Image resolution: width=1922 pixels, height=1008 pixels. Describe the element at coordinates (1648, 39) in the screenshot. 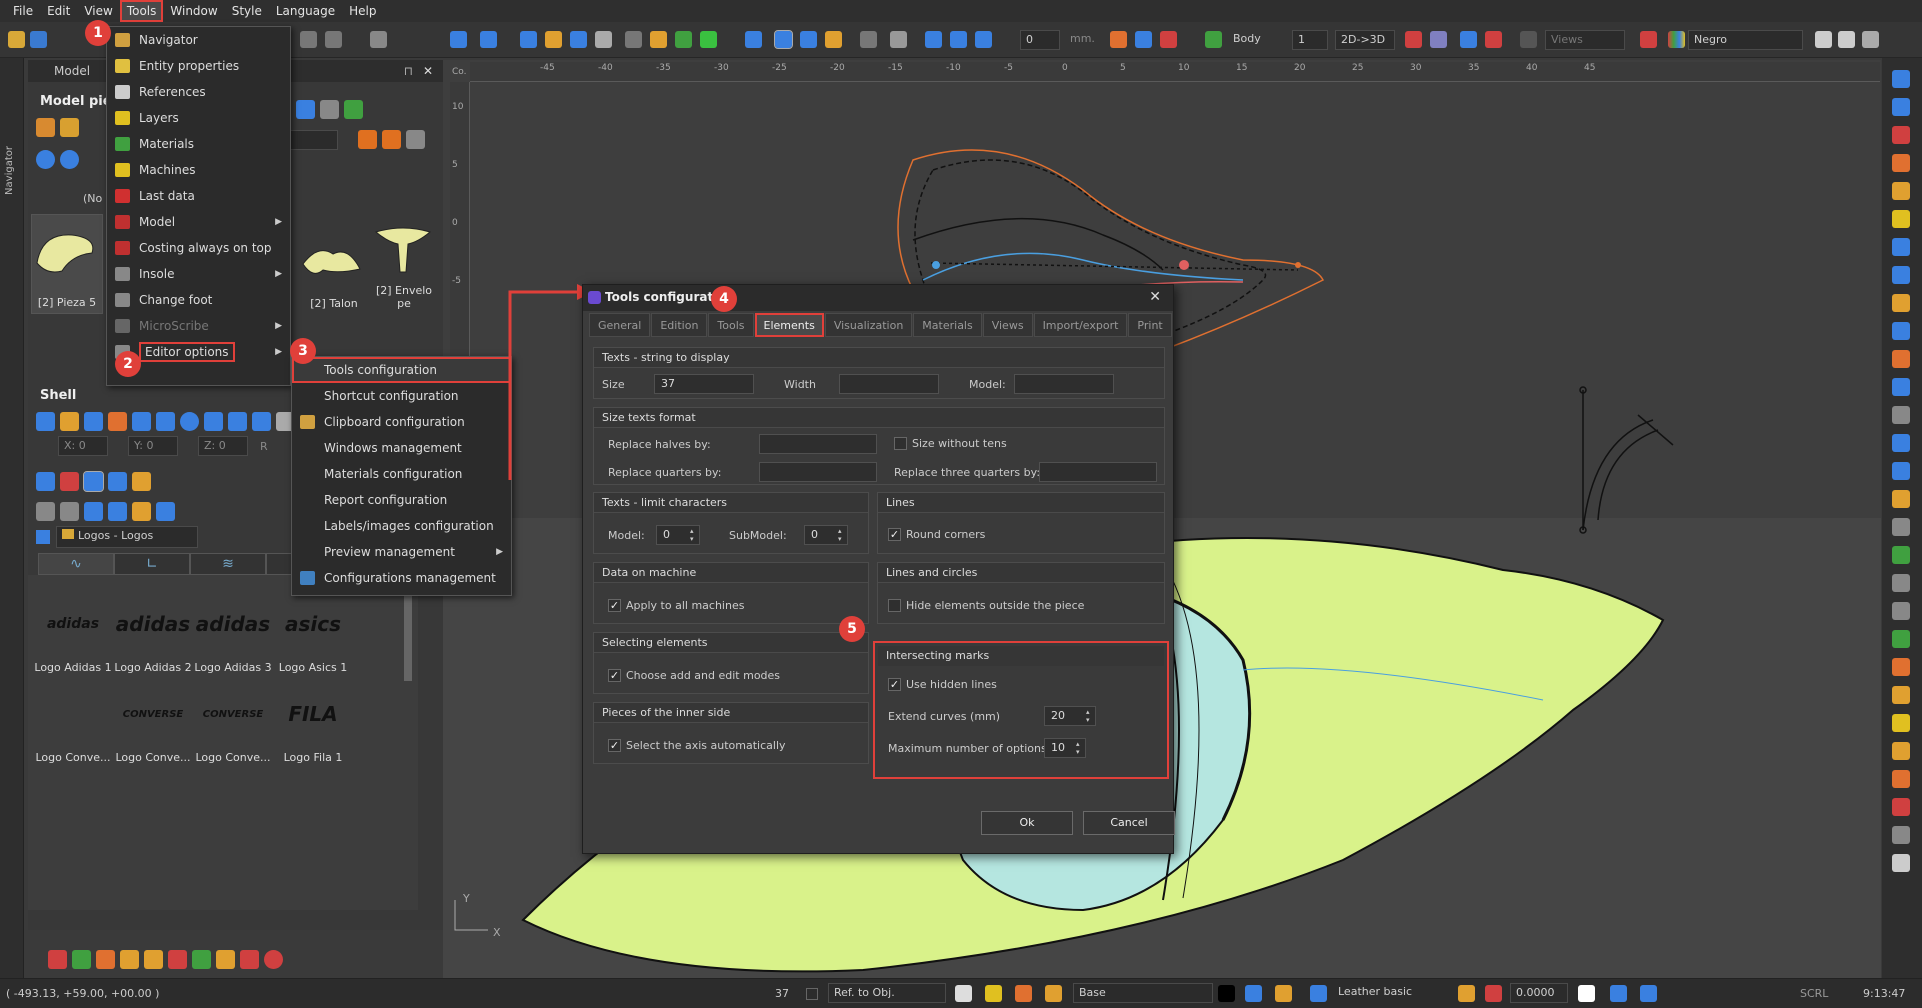

I see `add-icon` at that location.